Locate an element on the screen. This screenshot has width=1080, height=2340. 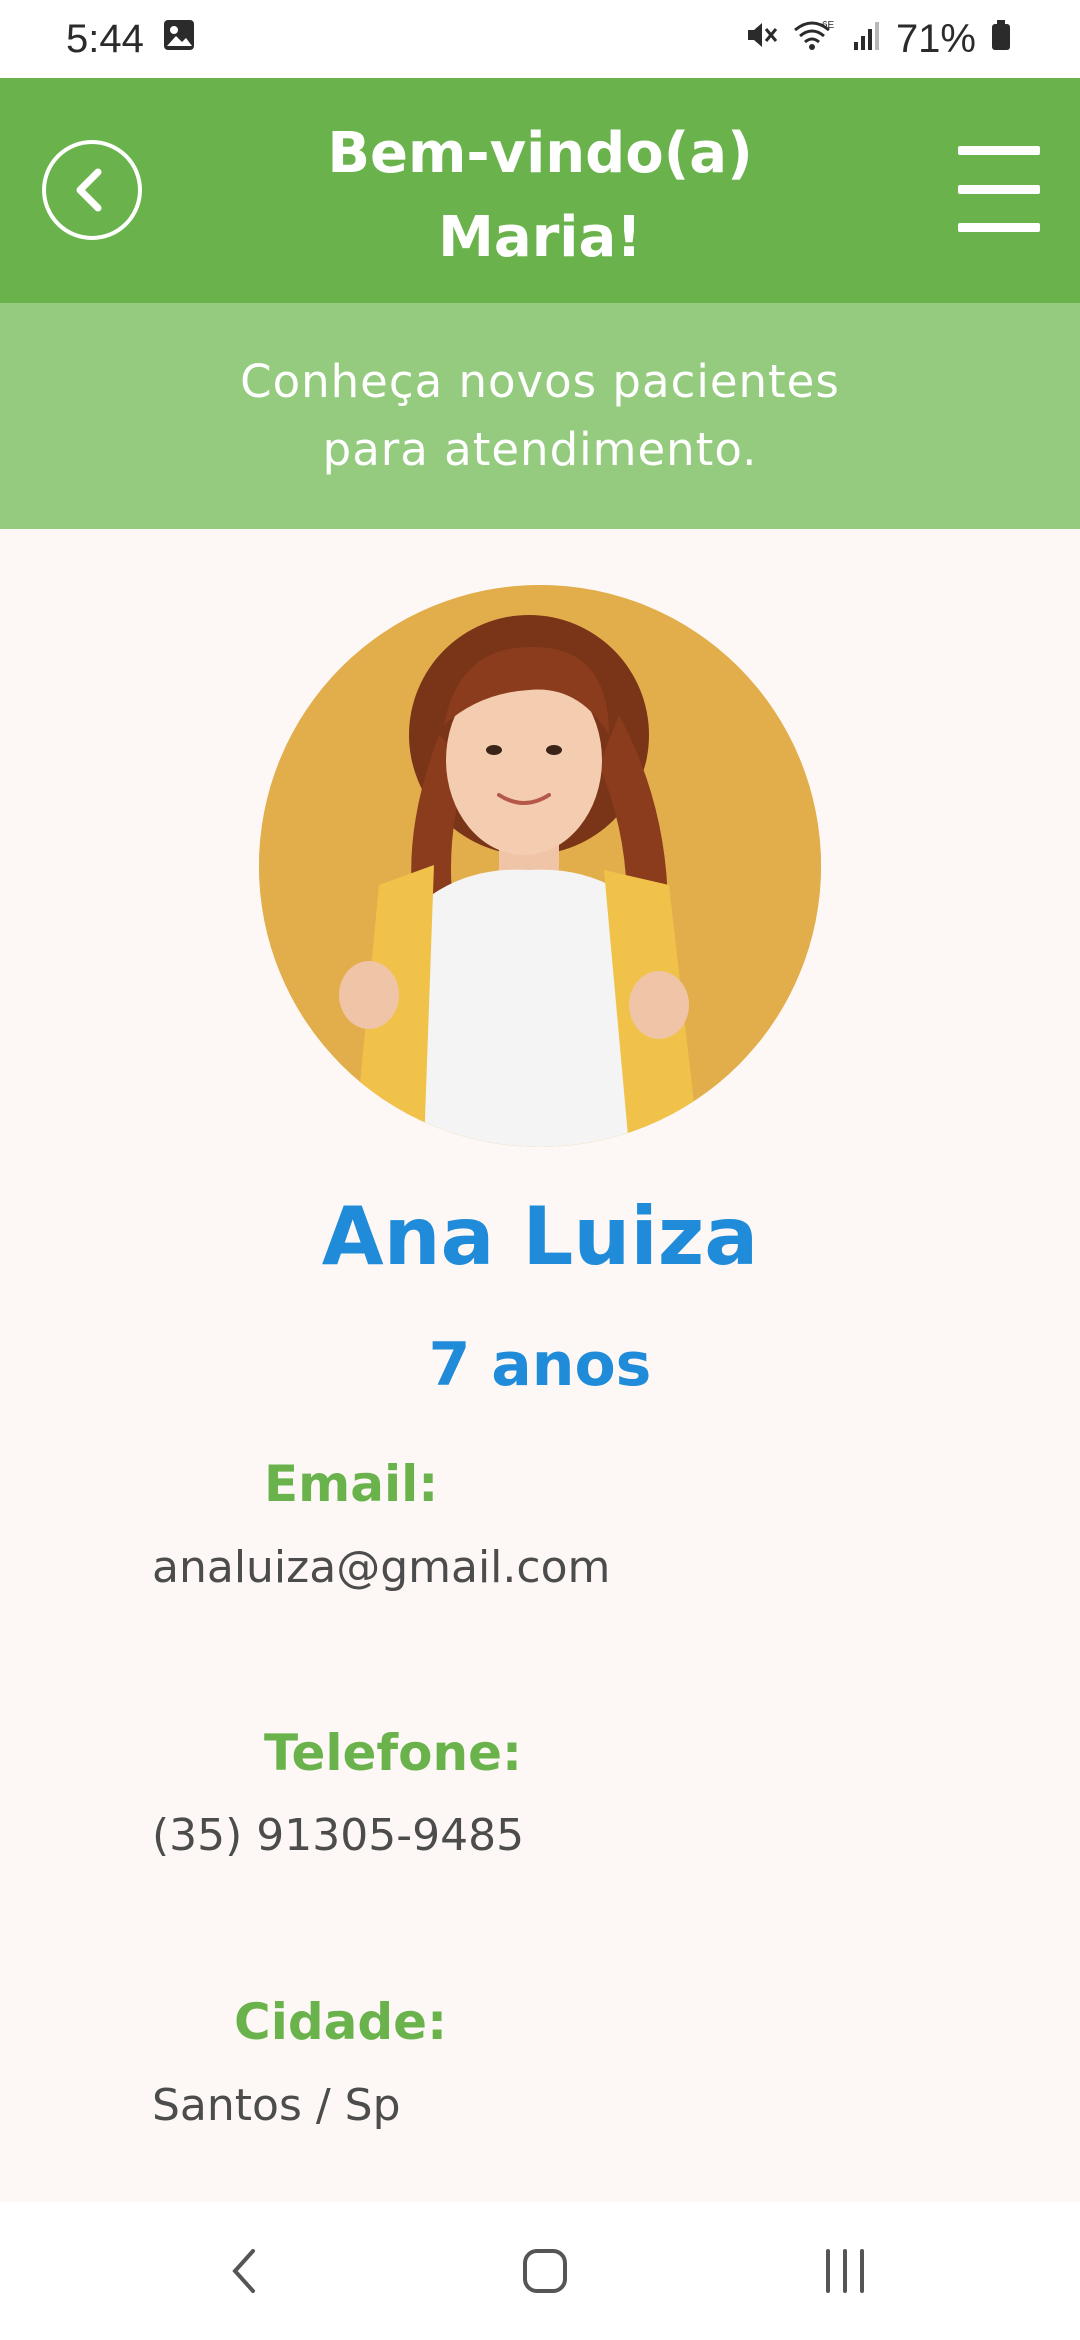
system-nav-bar is located at coordinates (540, 2271).